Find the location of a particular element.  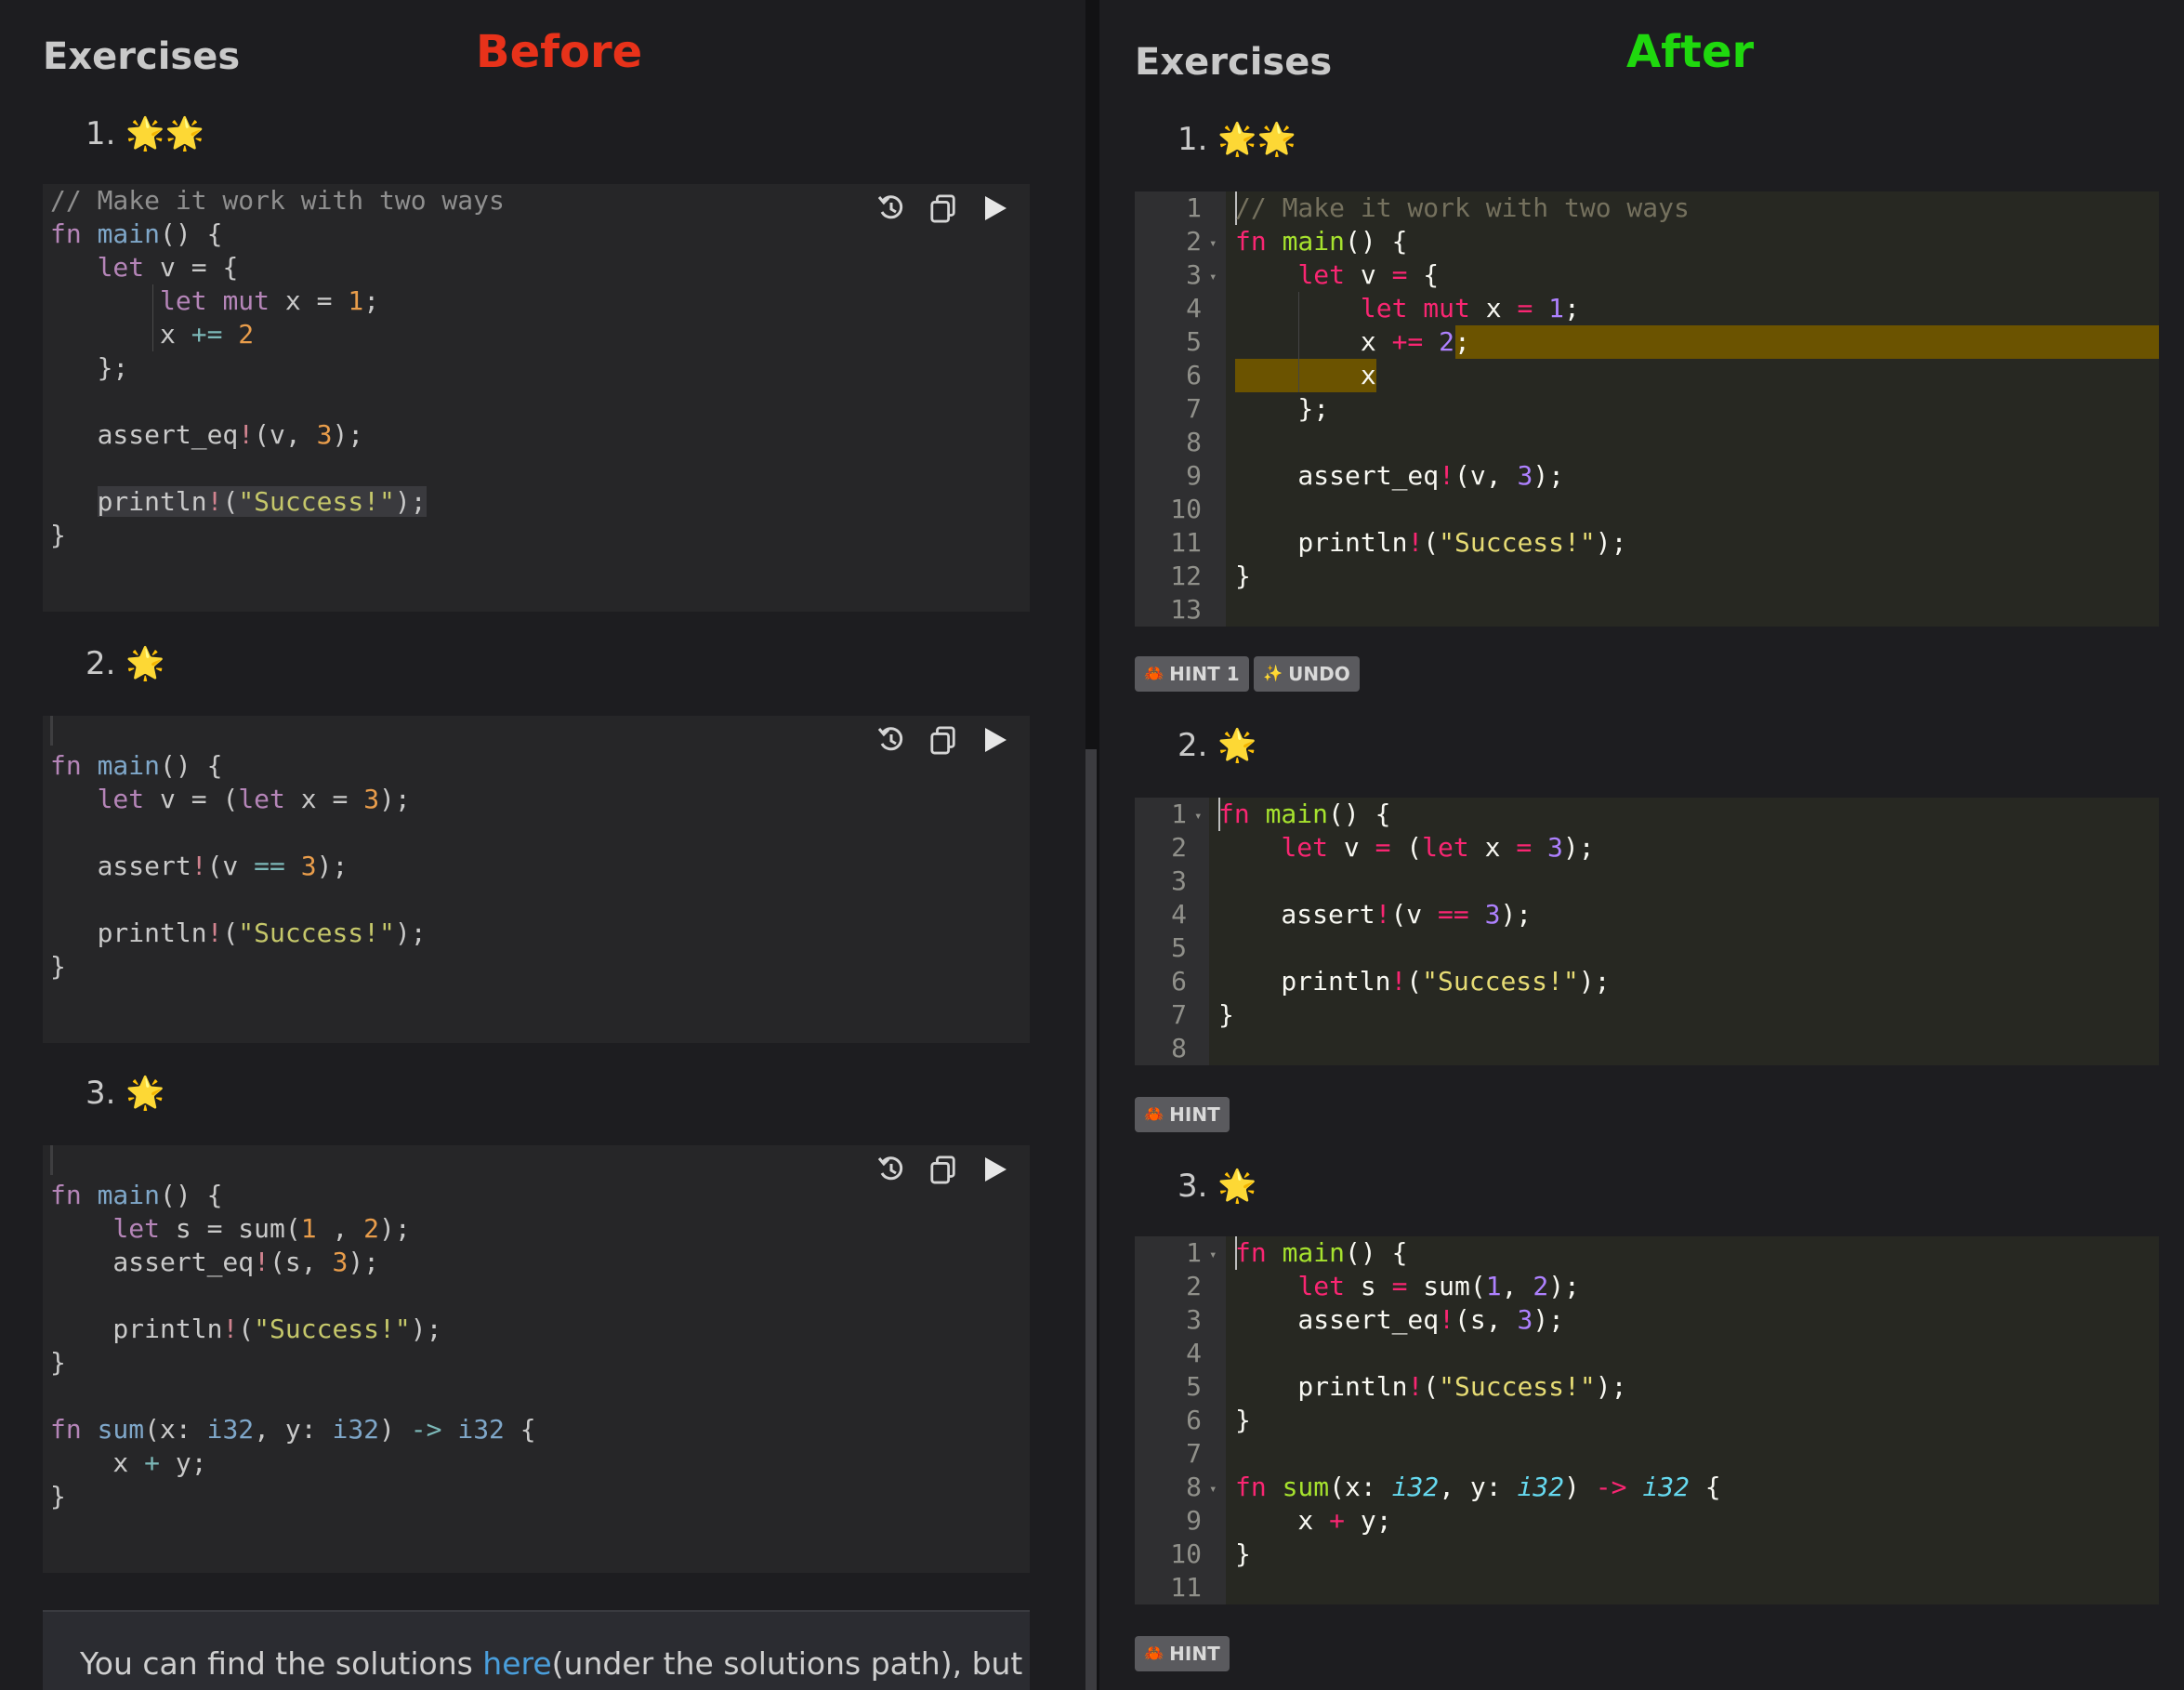

code-line: }; is located at coordinates (89, 367).